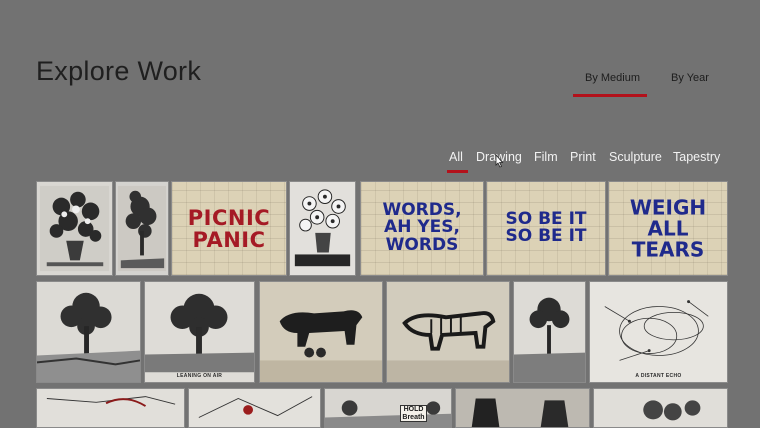 The width and height of the screenshot is (760, 428). I want to click on artwork-tile-words-ah-yes-words: WORDS, AH YES, WORDS, so click(422, 228).